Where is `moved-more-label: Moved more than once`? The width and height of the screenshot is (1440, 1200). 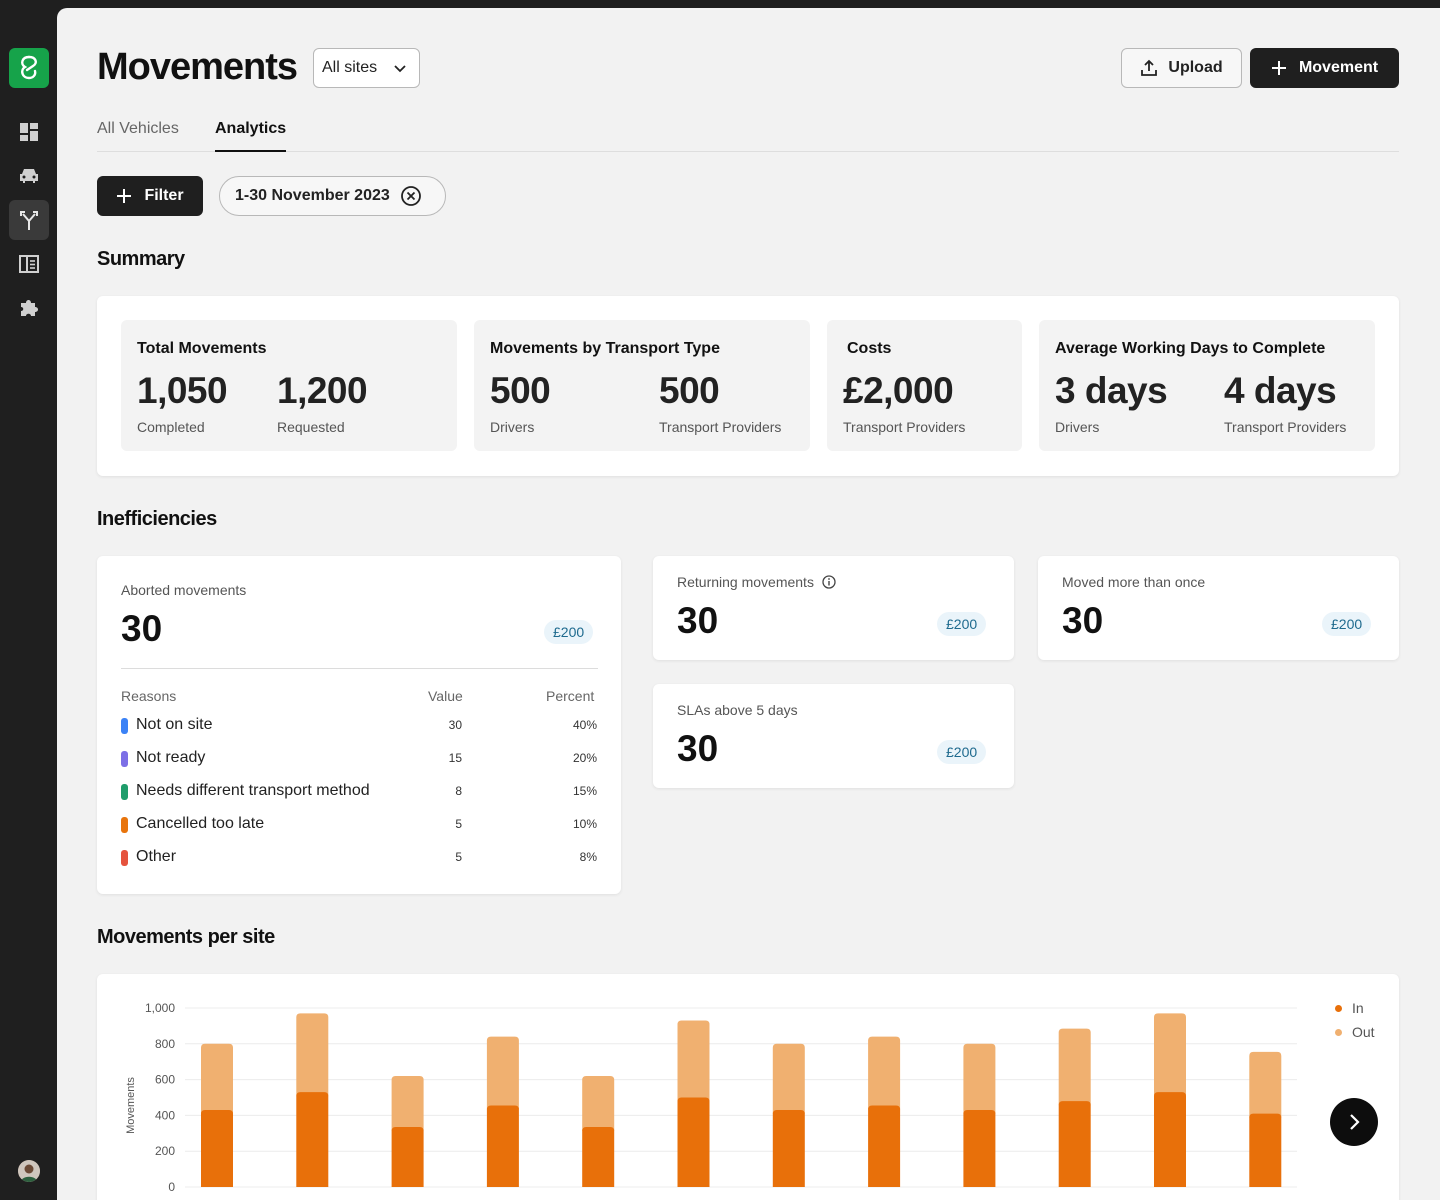 moved-more-label: Moved more than once is located at coordinates (1134, 582).